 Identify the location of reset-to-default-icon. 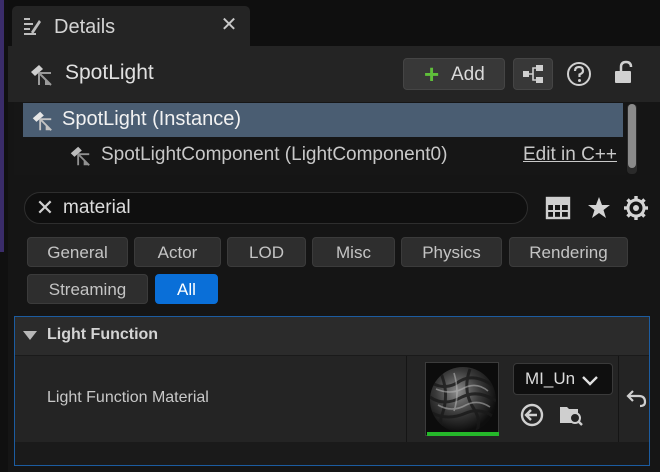
(636, 398).